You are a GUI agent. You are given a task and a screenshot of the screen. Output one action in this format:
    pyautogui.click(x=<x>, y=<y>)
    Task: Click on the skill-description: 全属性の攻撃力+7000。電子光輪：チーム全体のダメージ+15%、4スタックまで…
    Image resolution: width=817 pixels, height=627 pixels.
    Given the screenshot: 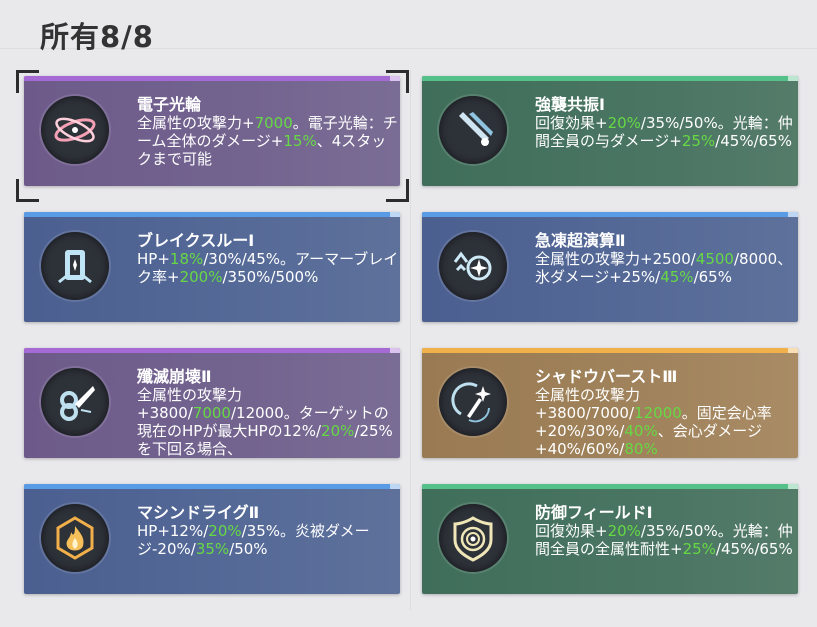 What is the action you would take?
    pyautogui.click(x=267, y=141)
    